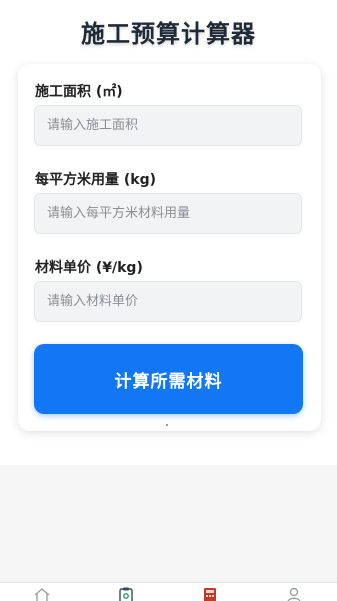 Image resolution: width=337 pixels, height=601 pixels. Describe the element at coordinates (79, 92) in the screenshot. I see `area-label: 施工面积 (㎡)` at that location.